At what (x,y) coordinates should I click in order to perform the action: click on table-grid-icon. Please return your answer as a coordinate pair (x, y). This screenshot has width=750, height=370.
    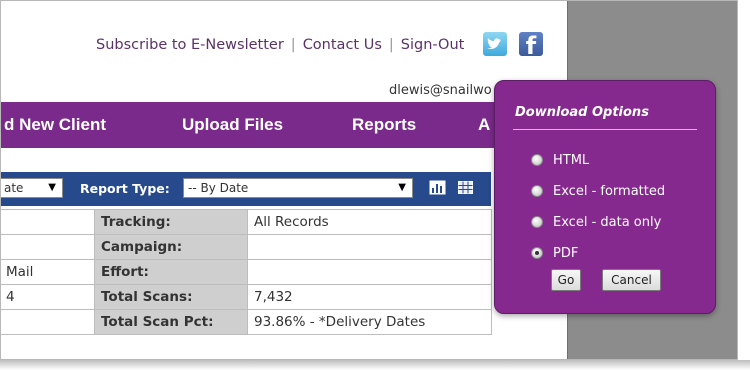
    Looking at the image, I should click on (465, 187).